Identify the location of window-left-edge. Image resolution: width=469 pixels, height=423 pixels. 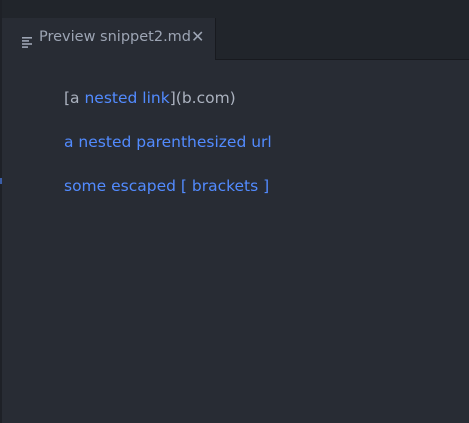
(1, 211).